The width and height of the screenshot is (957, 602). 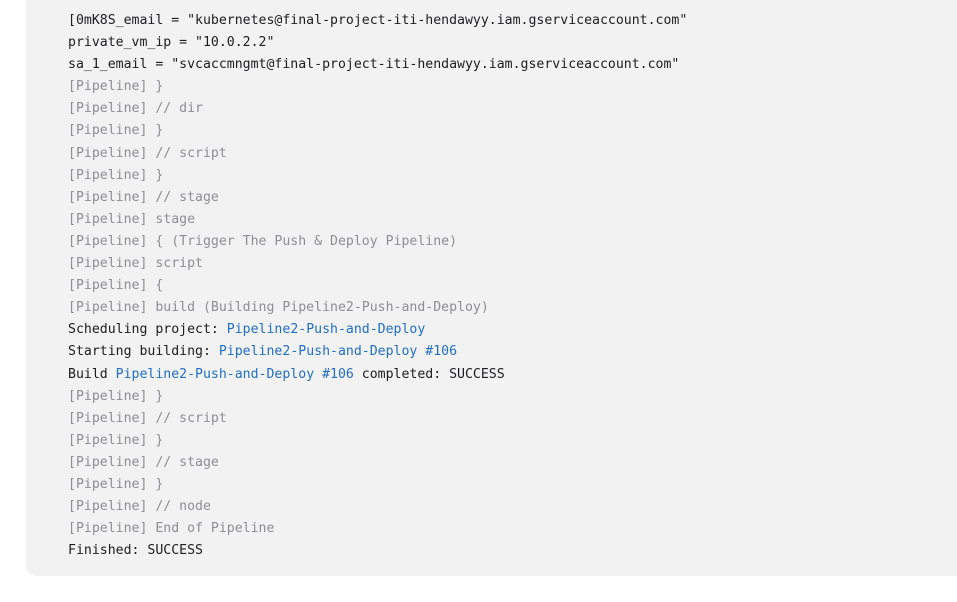 I want to click on pipeline-log-line: [Pipeline] script, so click(x=377, y=264).